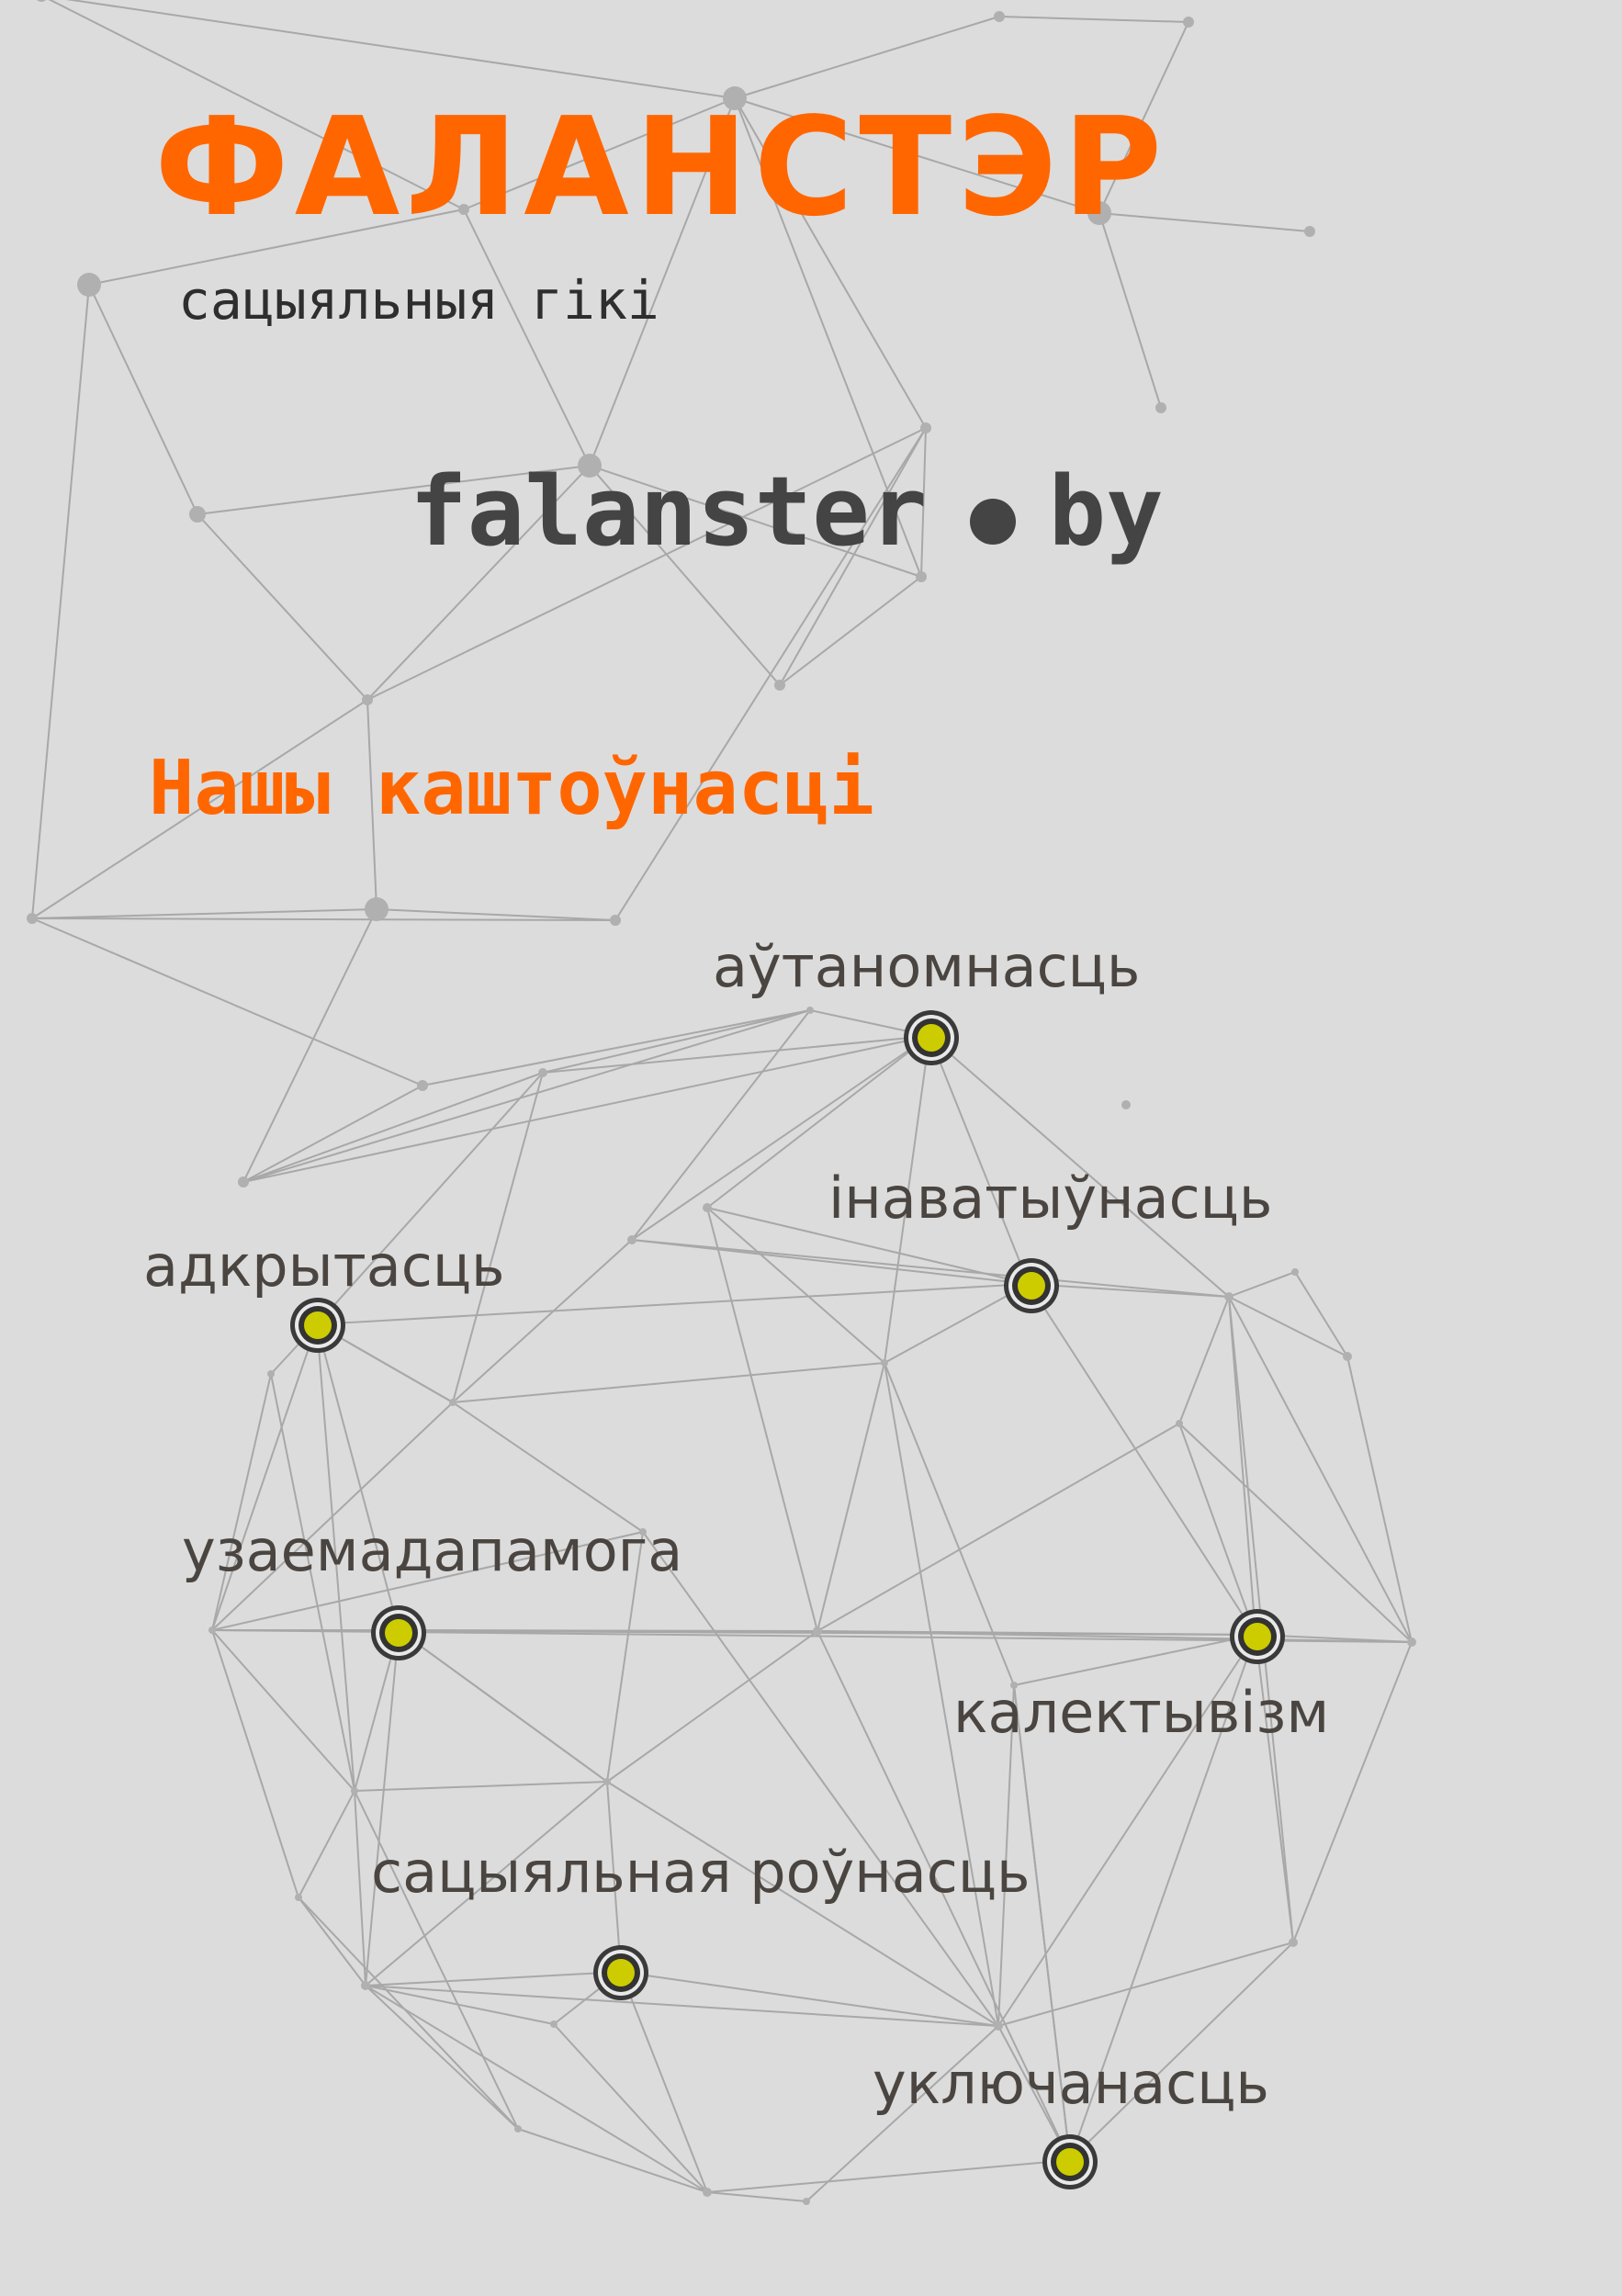 This screenshot has height=2296, width=1622. Describe the element at coordinates (418, 301) in the screenshot. I see `brand-tagline: сацыяльныя гікі` at that location.